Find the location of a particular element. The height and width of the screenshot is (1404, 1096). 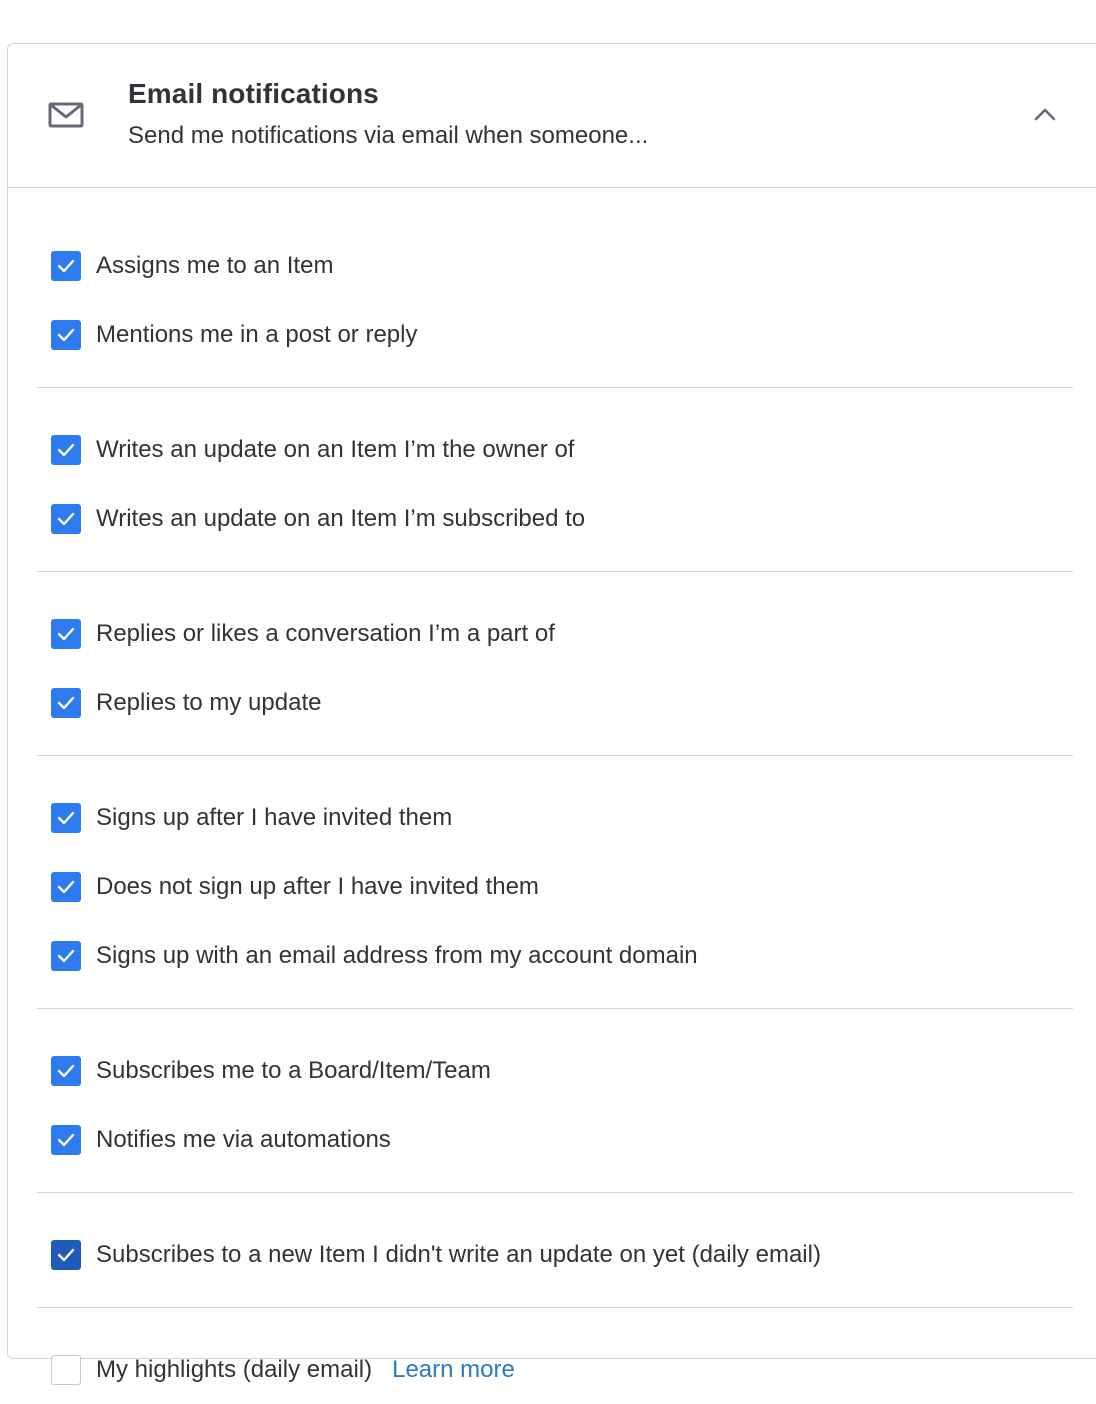

notification-option: Signs up after I have invited them is located at coordinates (555, 817).